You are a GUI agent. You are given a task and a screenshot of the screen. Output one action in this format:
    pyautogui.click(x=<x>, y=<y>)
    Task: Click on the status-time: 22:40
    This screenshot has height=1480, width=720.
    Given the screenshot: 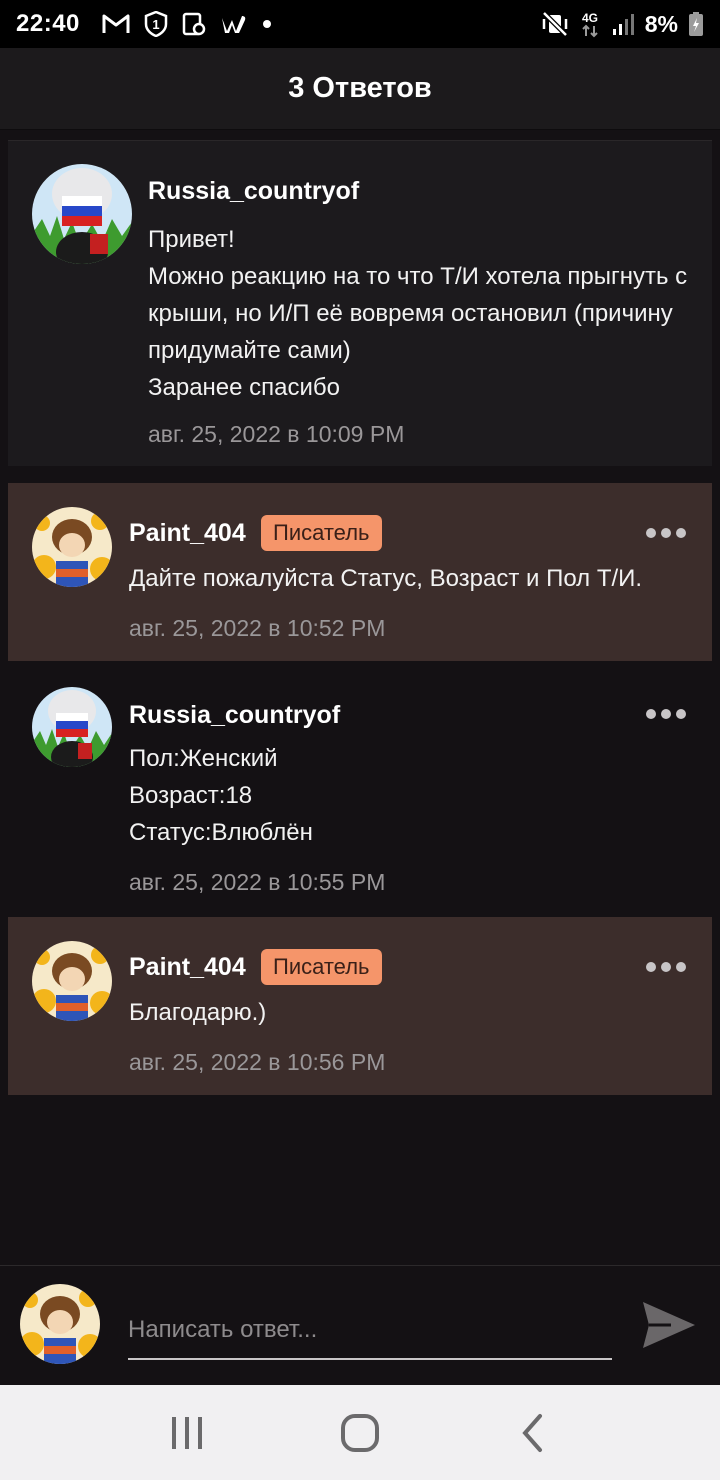 What is the action you would take?
    pyautogui.click(x=48, y=23)
    